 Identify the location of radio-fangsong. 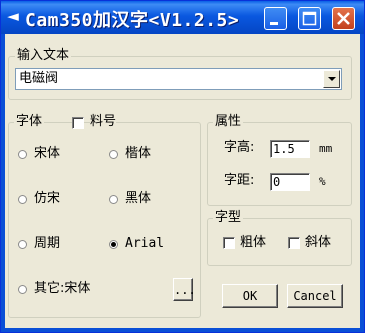
(22, 199).